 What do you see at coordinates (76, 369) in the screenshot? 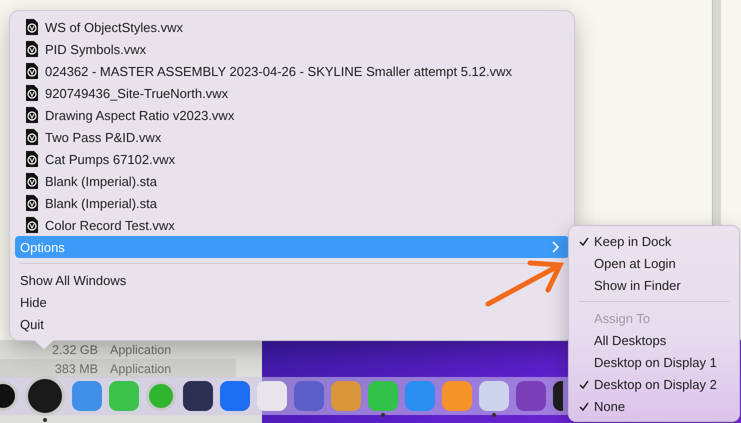
I see `size-cell: 383 MB` at bounding box center [76, 369].